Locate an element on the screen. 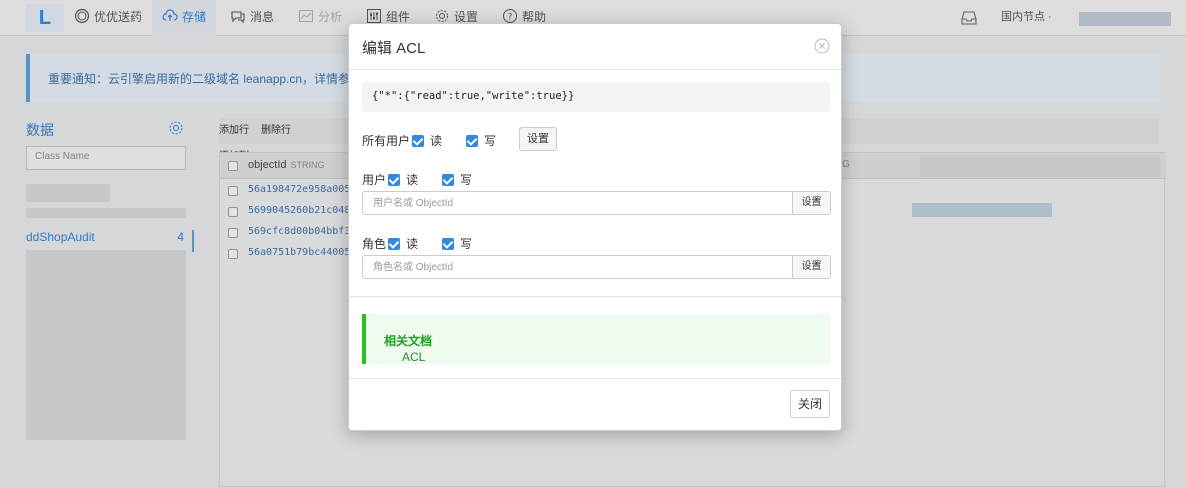  user-write-checkbox: 写 is located at coordinates (457, 179).